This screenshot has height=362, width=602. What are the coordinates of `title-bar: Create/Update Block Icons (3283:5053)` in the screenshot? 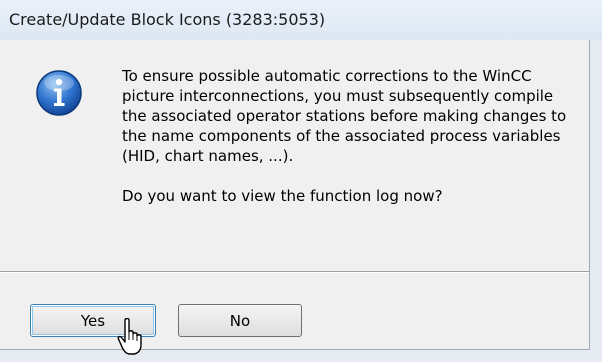 It's located at (301, 20).